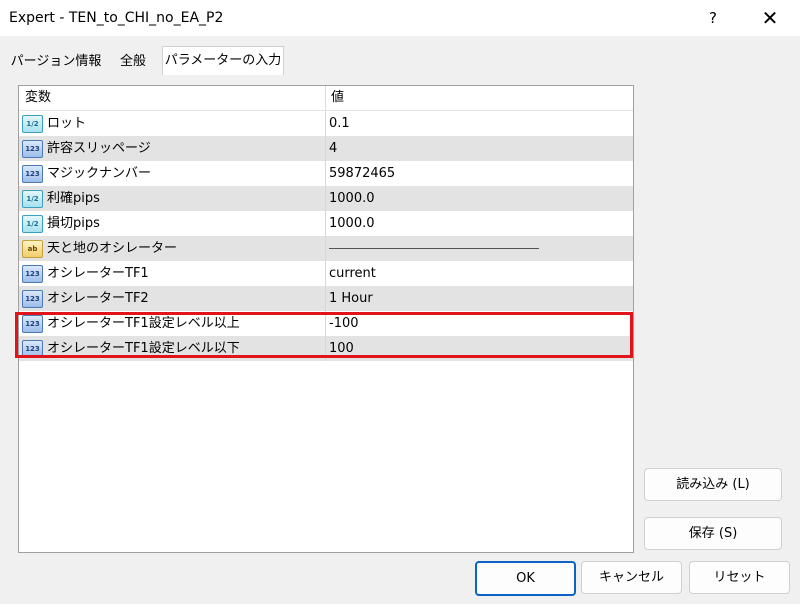  Describe the element at coordinates (73, 223) in the screenshot. I see `param-name: 損切pips` at that location.